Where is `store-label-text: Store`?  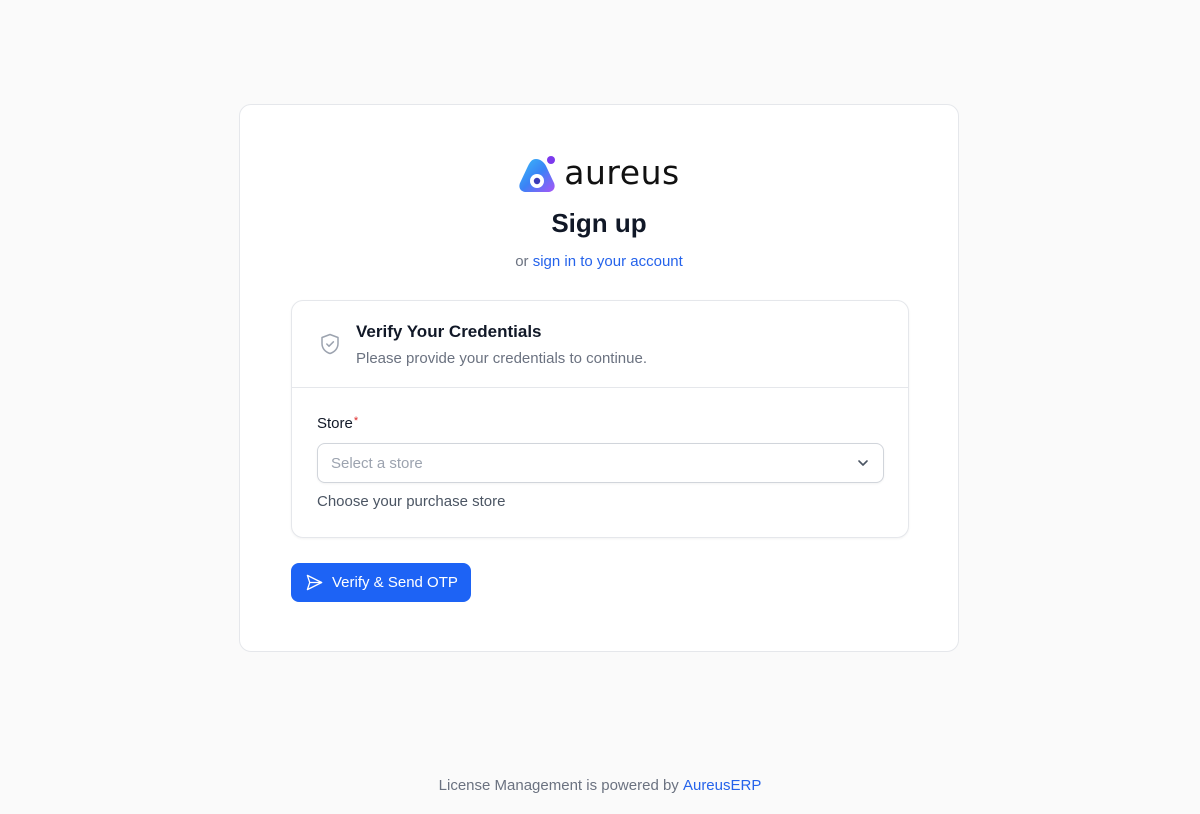 store-label-text: Store is located at coordinates (335, 423).